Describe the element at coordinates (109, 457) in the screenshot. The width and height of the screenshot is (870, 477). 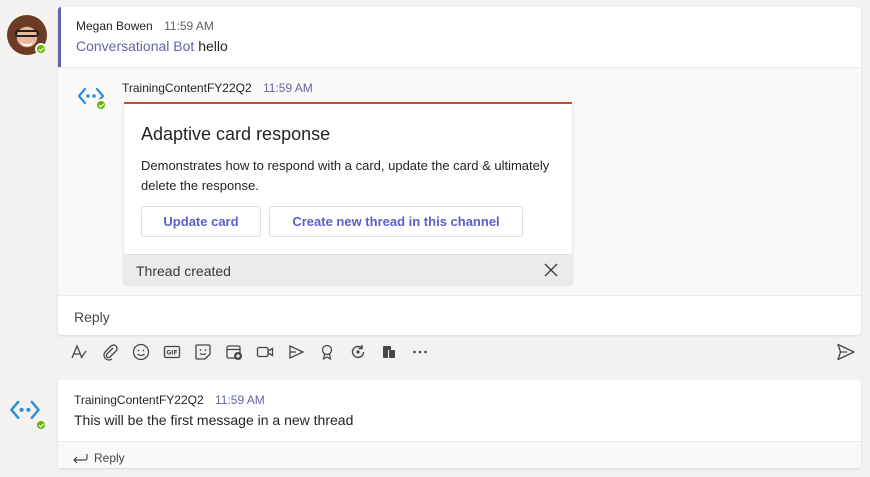
I see `reply-label: Reply` at that location.